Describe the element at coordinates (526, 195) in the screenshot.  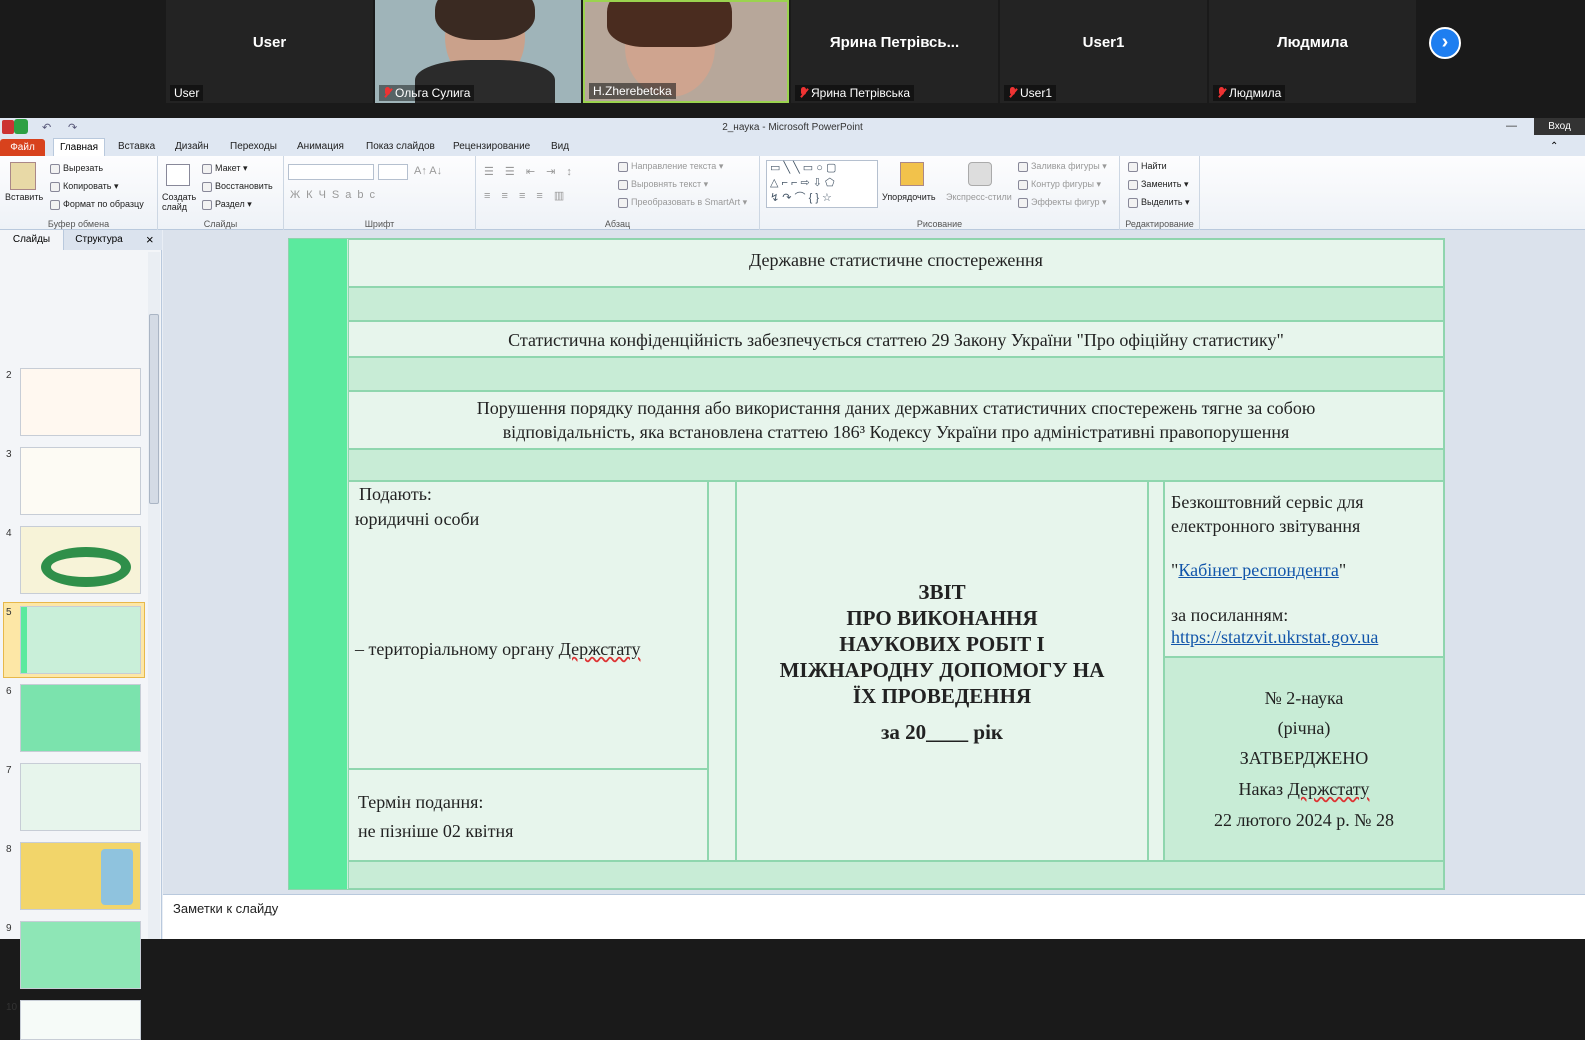
I see `align-icons: ≡ ≡ ≡ ≡ ▥` at that location.